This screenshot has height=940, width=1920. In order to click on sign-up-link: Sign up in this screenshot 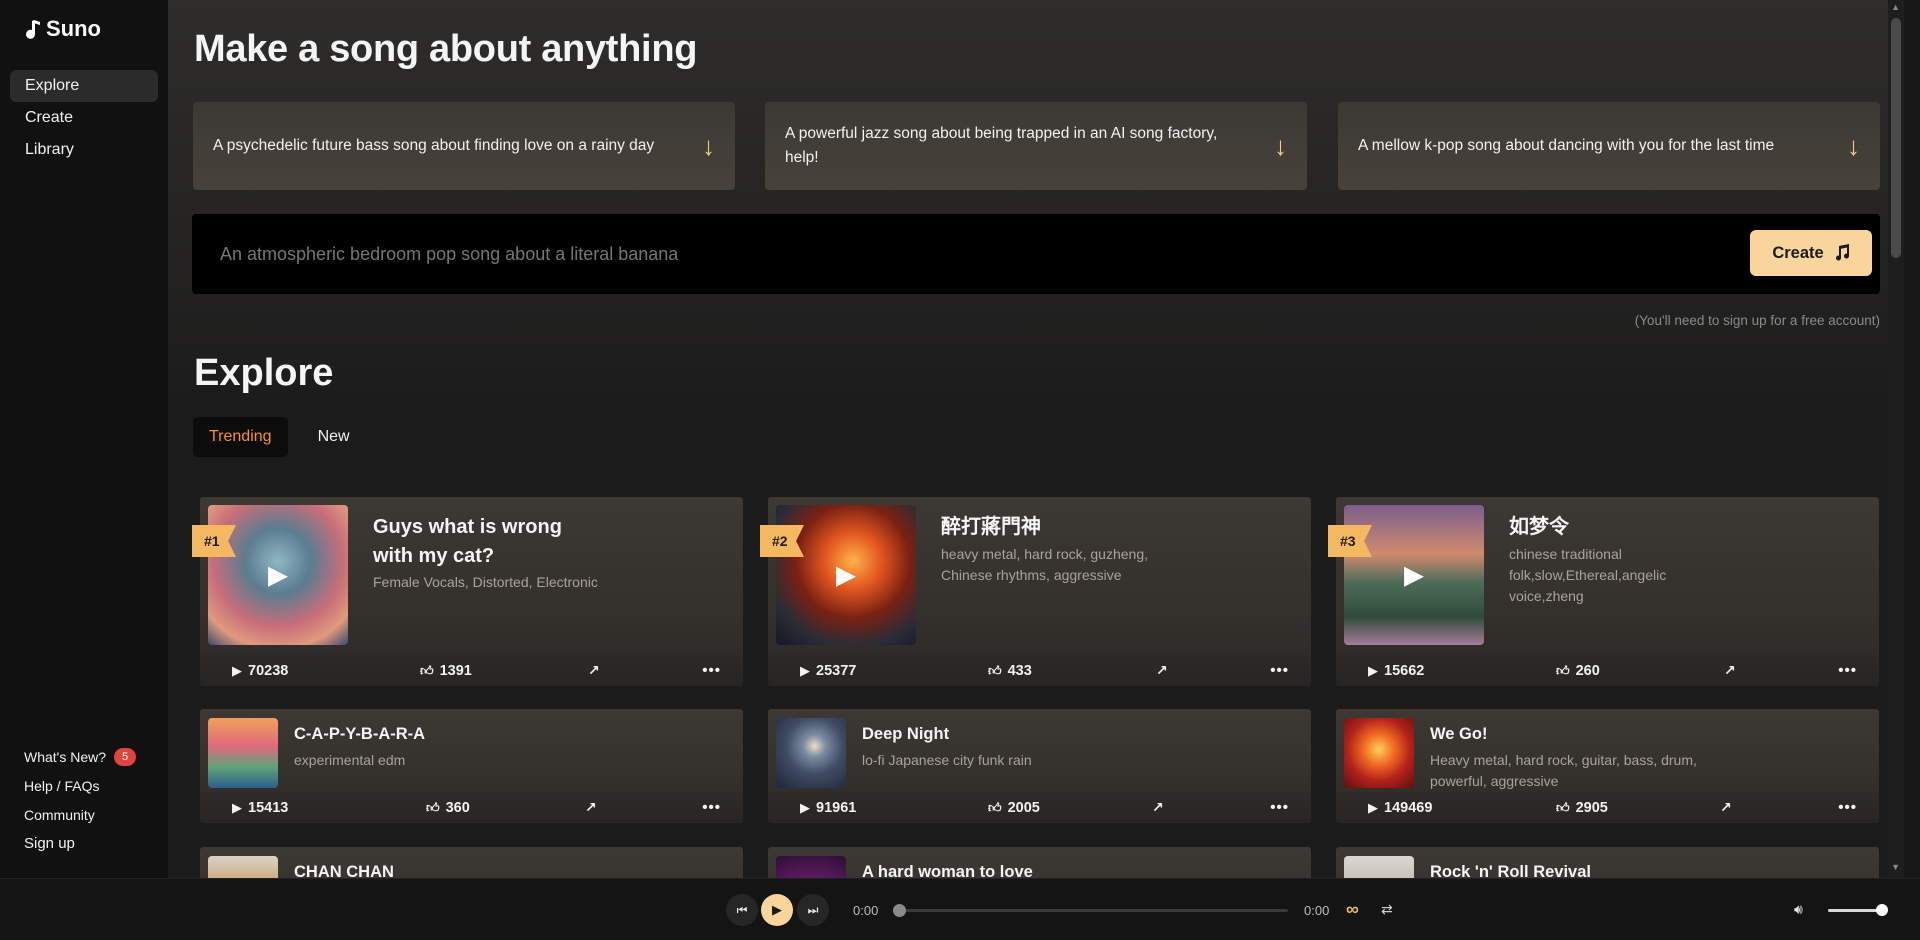, I will do `click(89, 843)`.